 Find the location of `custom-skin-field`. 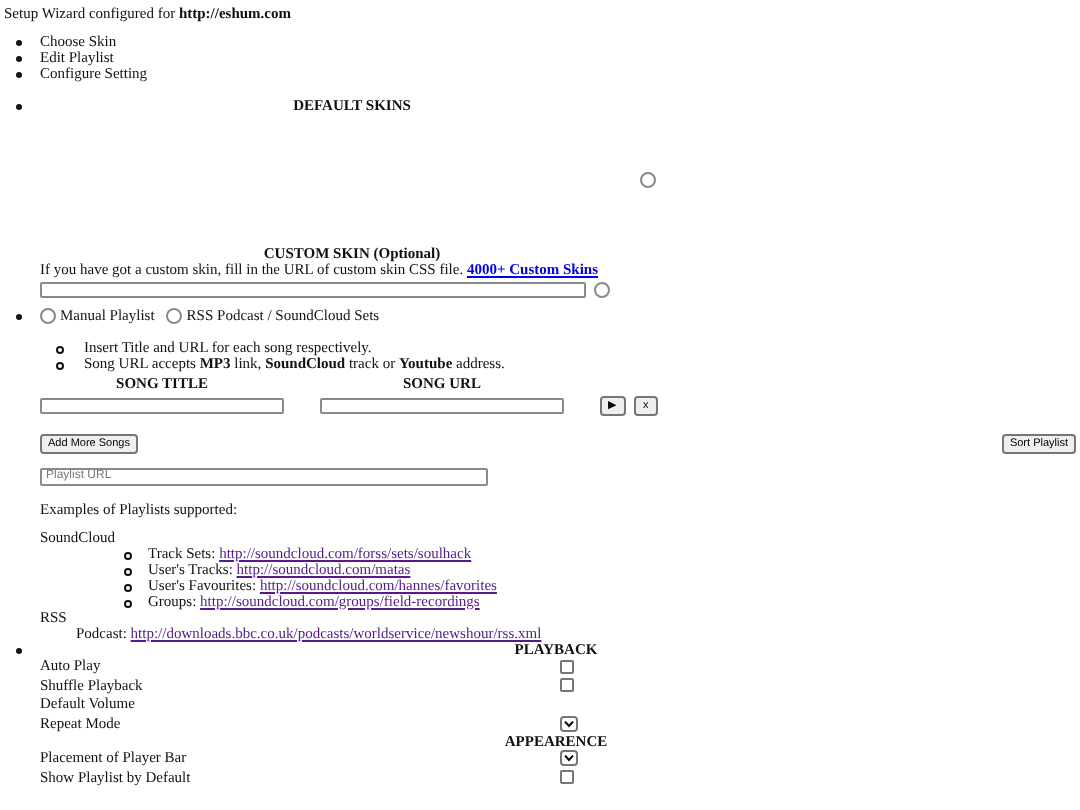

custom-skin-field is located at coordinates (313, 290).